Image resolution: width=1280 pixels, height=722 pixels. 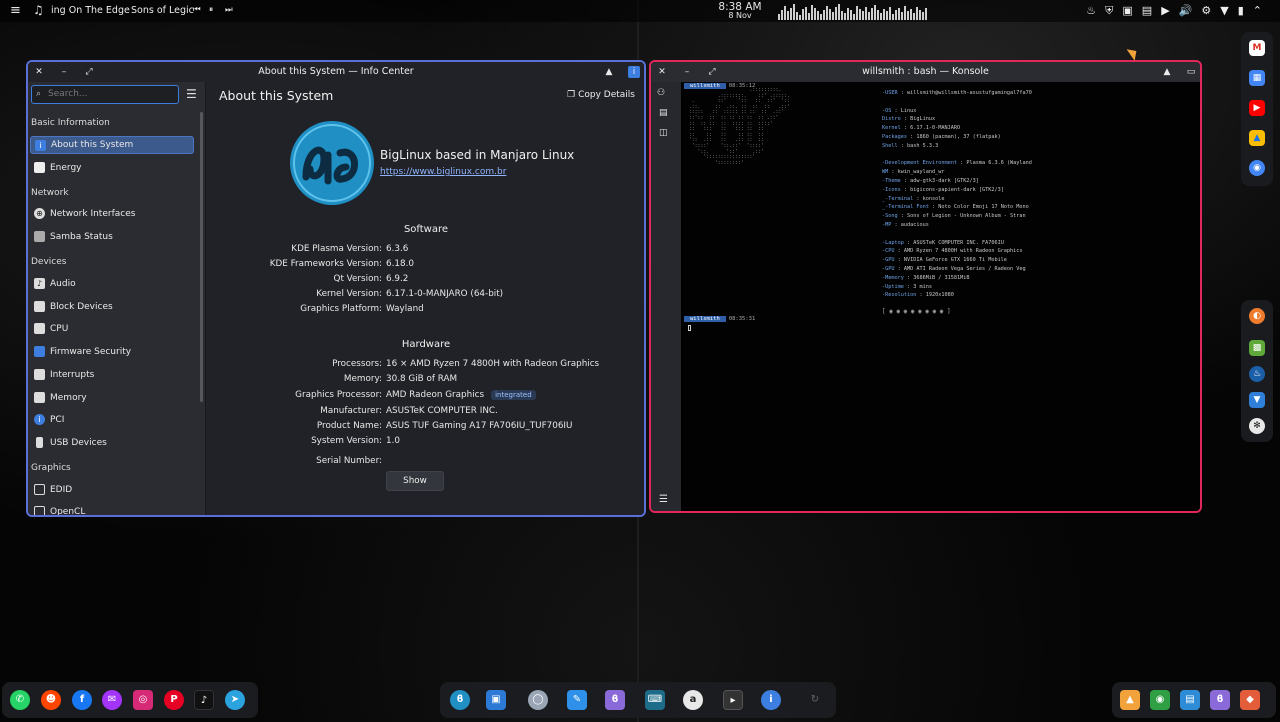 I want to click on system-tray: ♨ ⛨ ▣ ▤ ▶ 🔊 ⚙ ▼ ▮ ⌃, so click(x=1174, y=11).